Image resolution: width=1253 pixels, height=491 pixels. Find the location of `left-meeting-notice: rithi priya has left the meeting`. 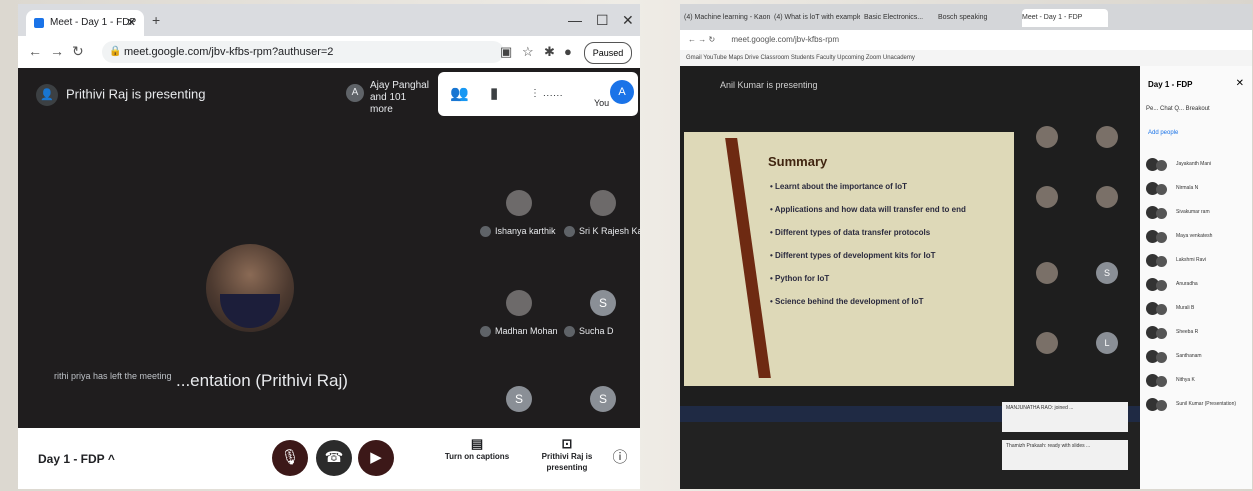

left-meeting-notice: rithi priya has left the meeting is located at coordinates (113, 376).